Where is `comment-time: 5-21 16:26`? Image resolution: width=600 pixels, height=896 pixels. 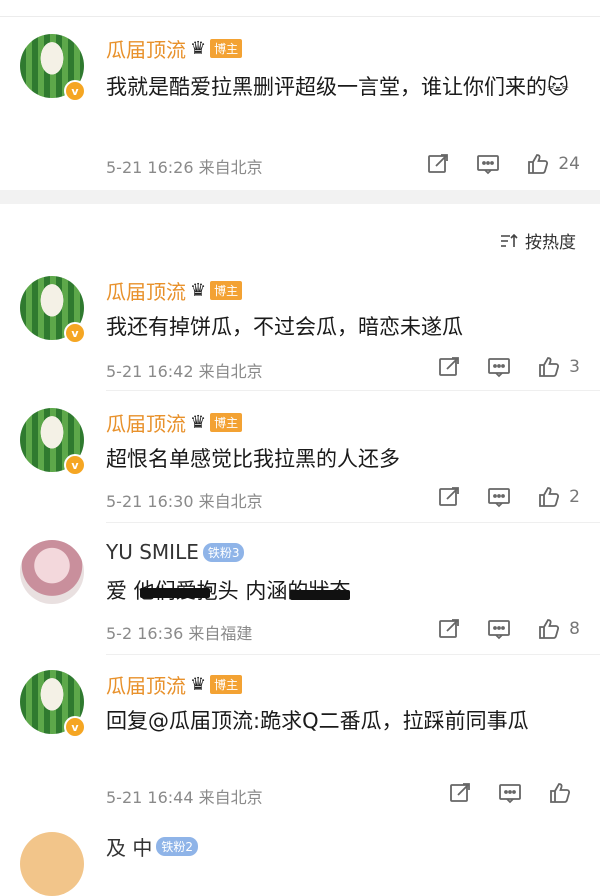
comment-time: 5-21 16:26 is located at coordinates (150, 167).